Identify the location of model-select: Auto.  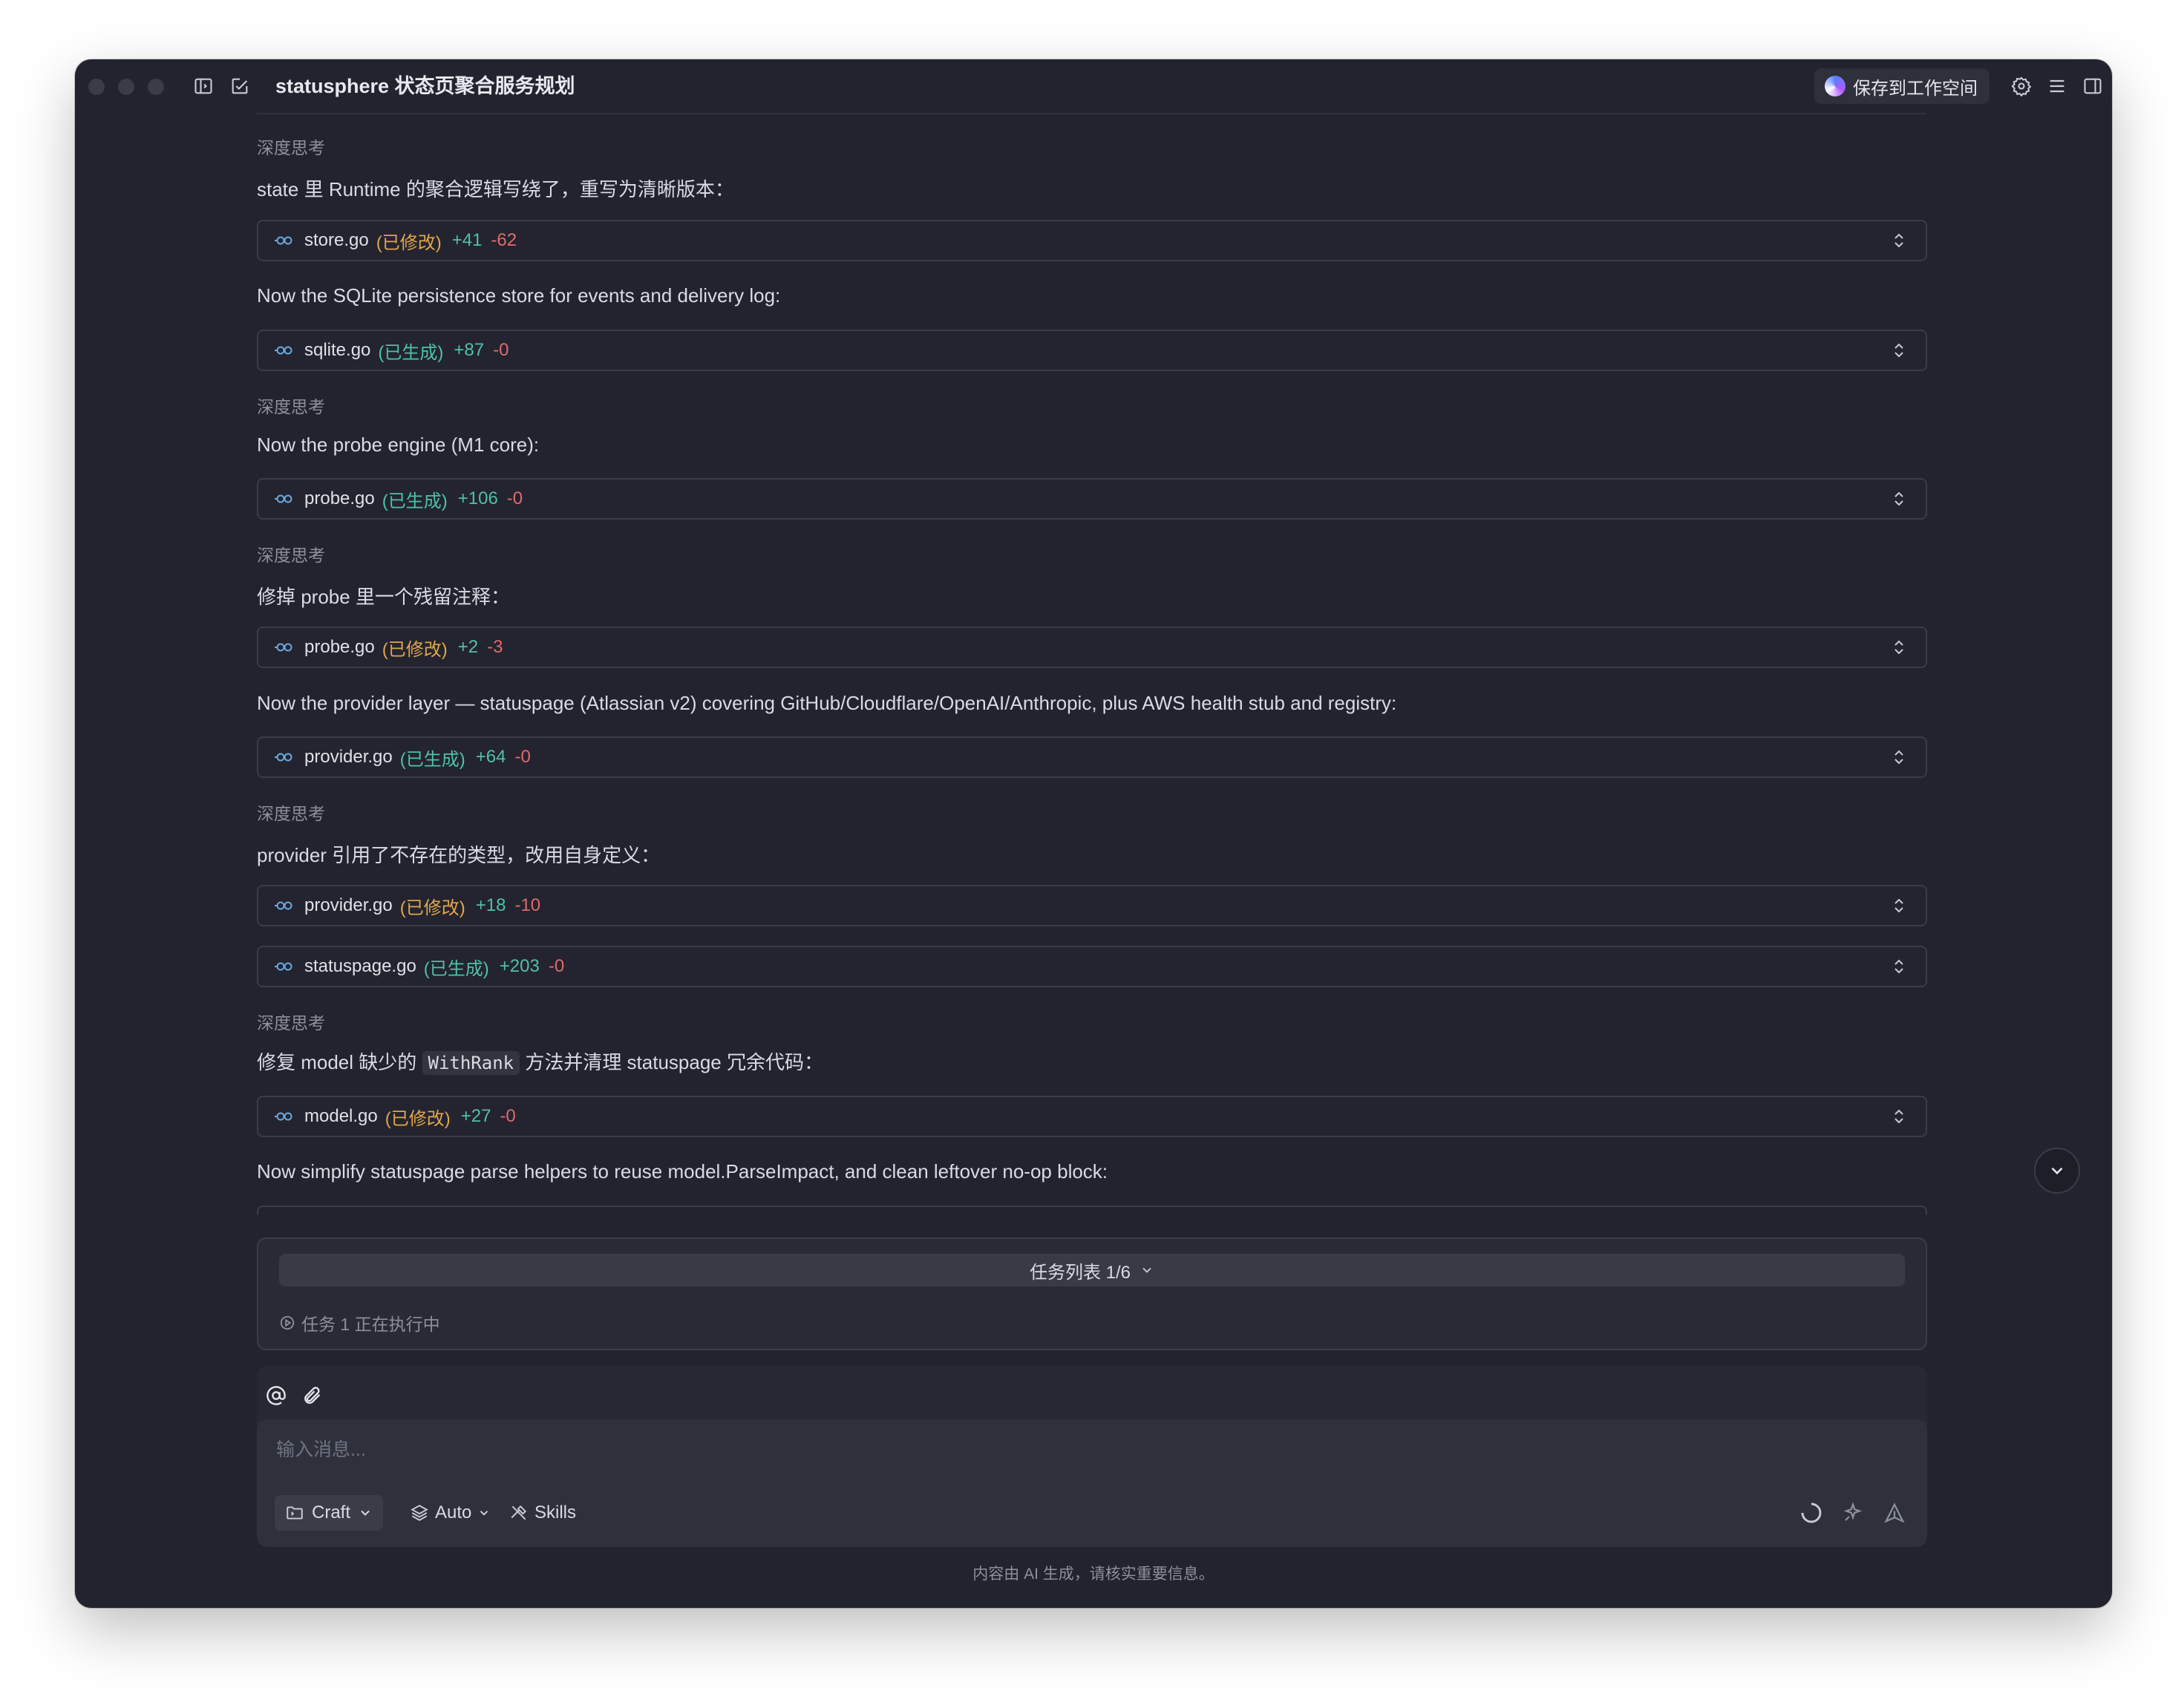
(450, 1513).